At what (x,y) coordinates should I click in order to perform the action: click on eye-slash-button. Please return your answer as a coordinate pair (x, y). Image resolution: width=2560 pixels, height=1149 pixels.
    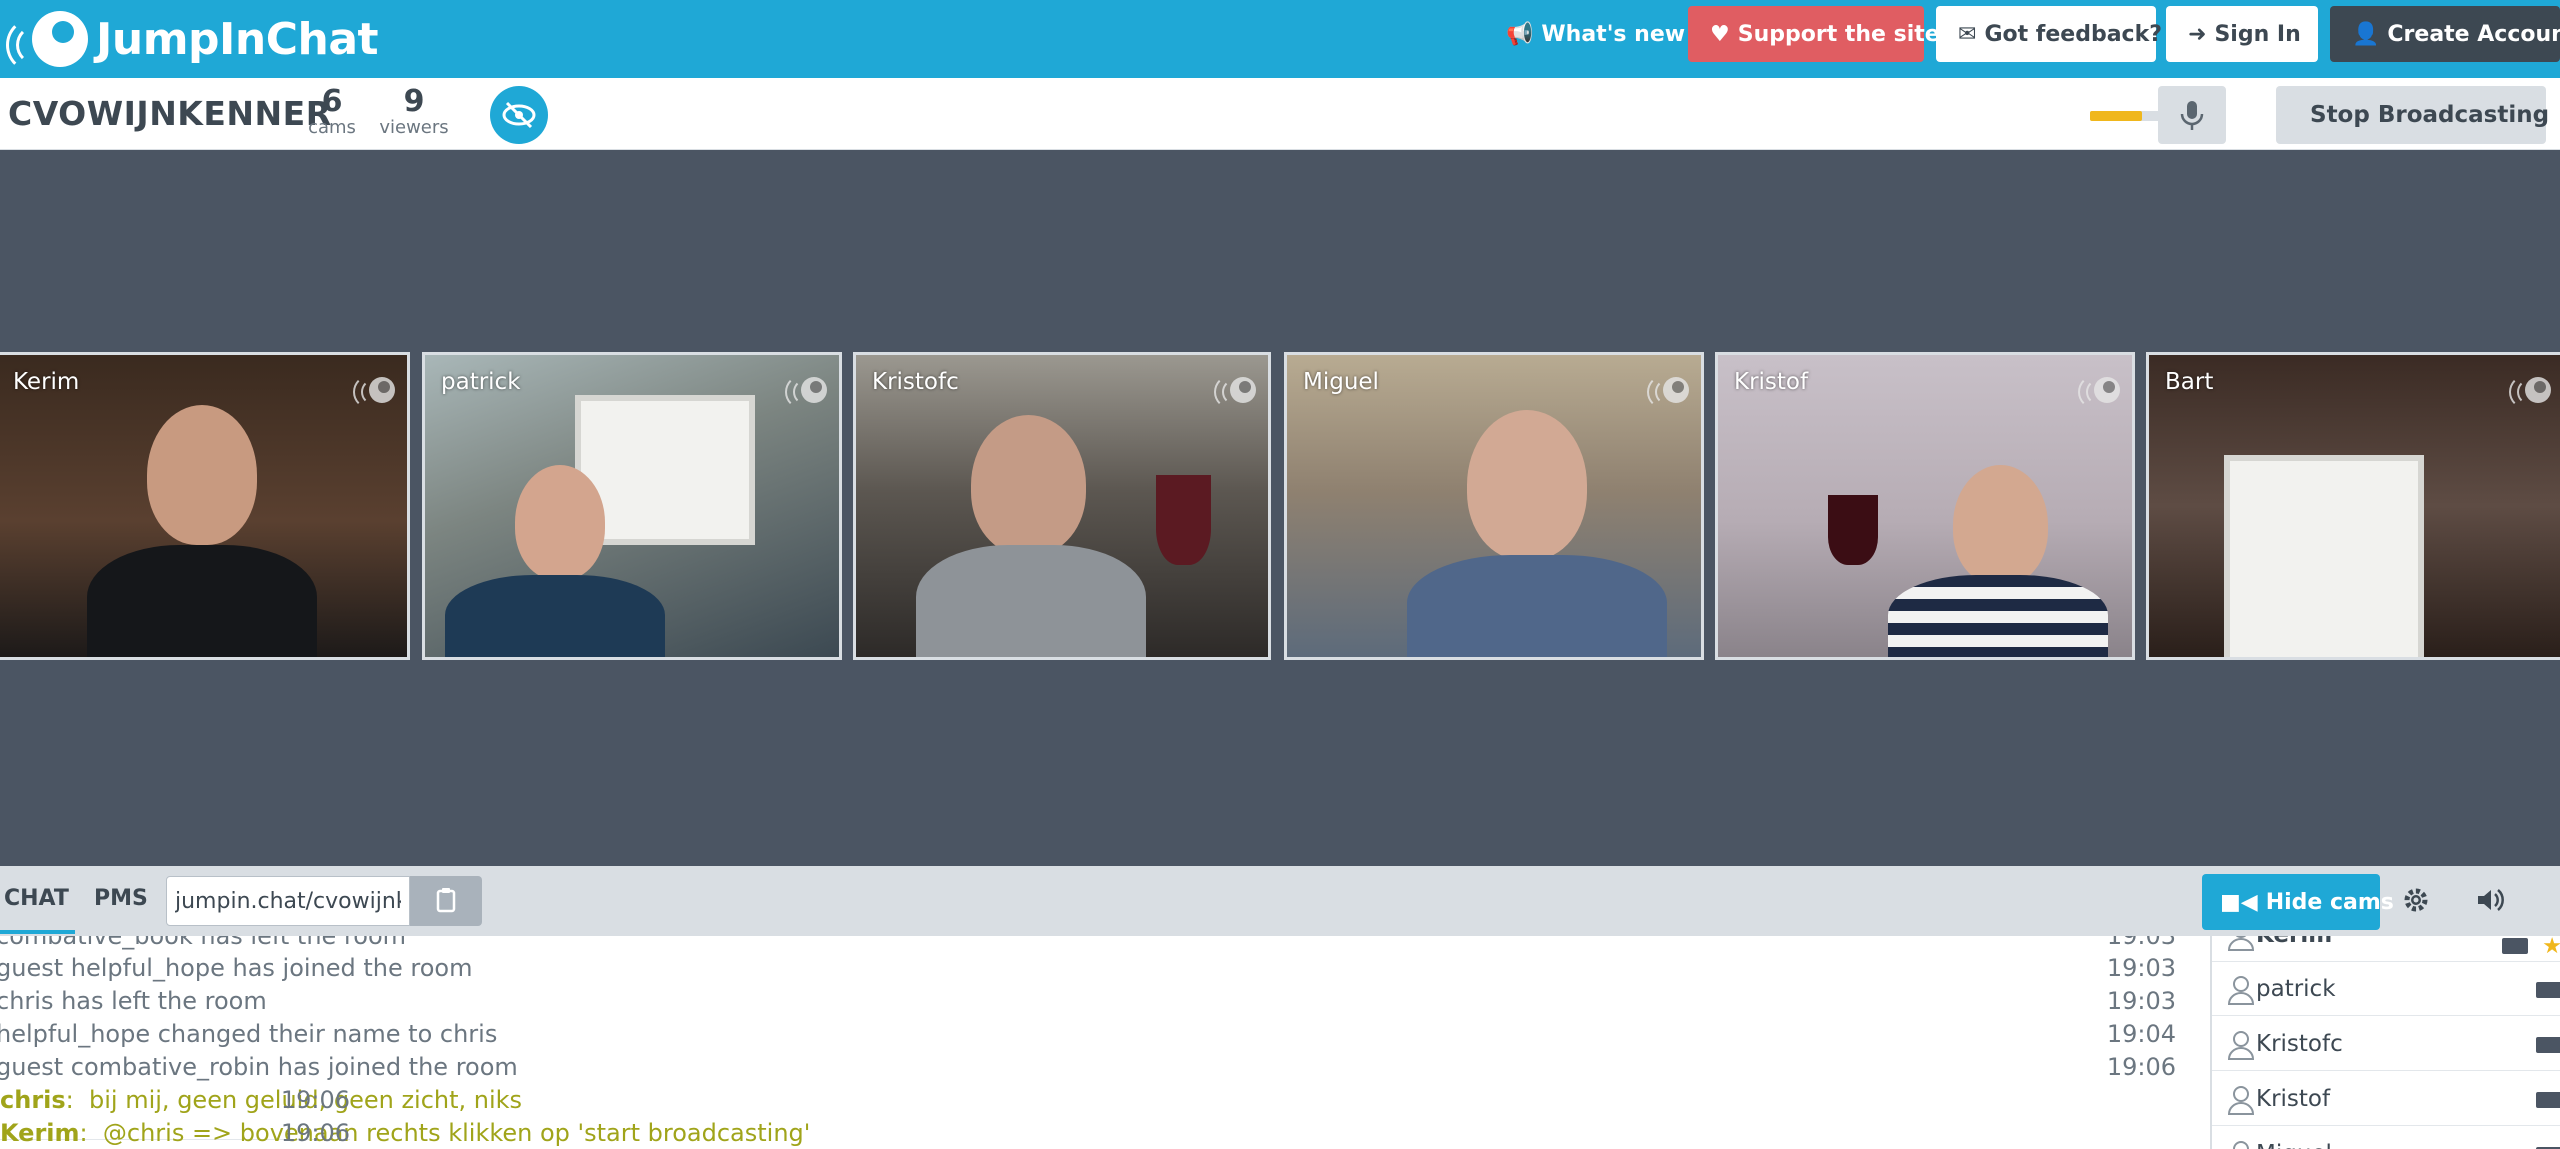
    Looking at the image, I should click on (519, 115).